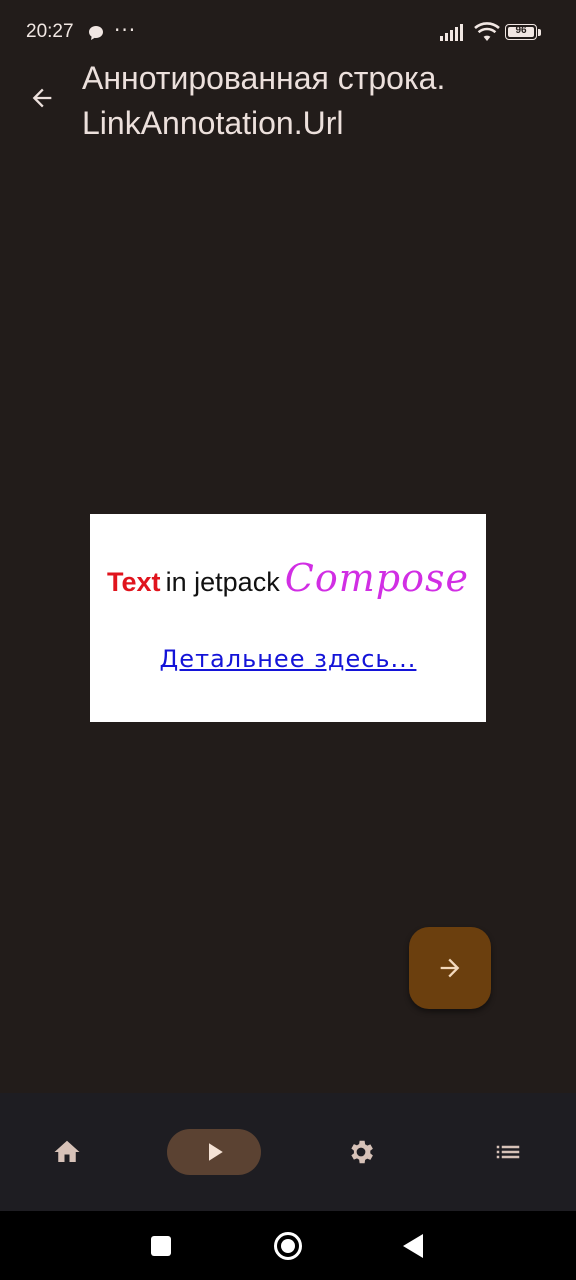  What do you see at coordinates (50, 31) in the screenshot?
I see `status-time: 20:27` at bounding box center [50, 31].